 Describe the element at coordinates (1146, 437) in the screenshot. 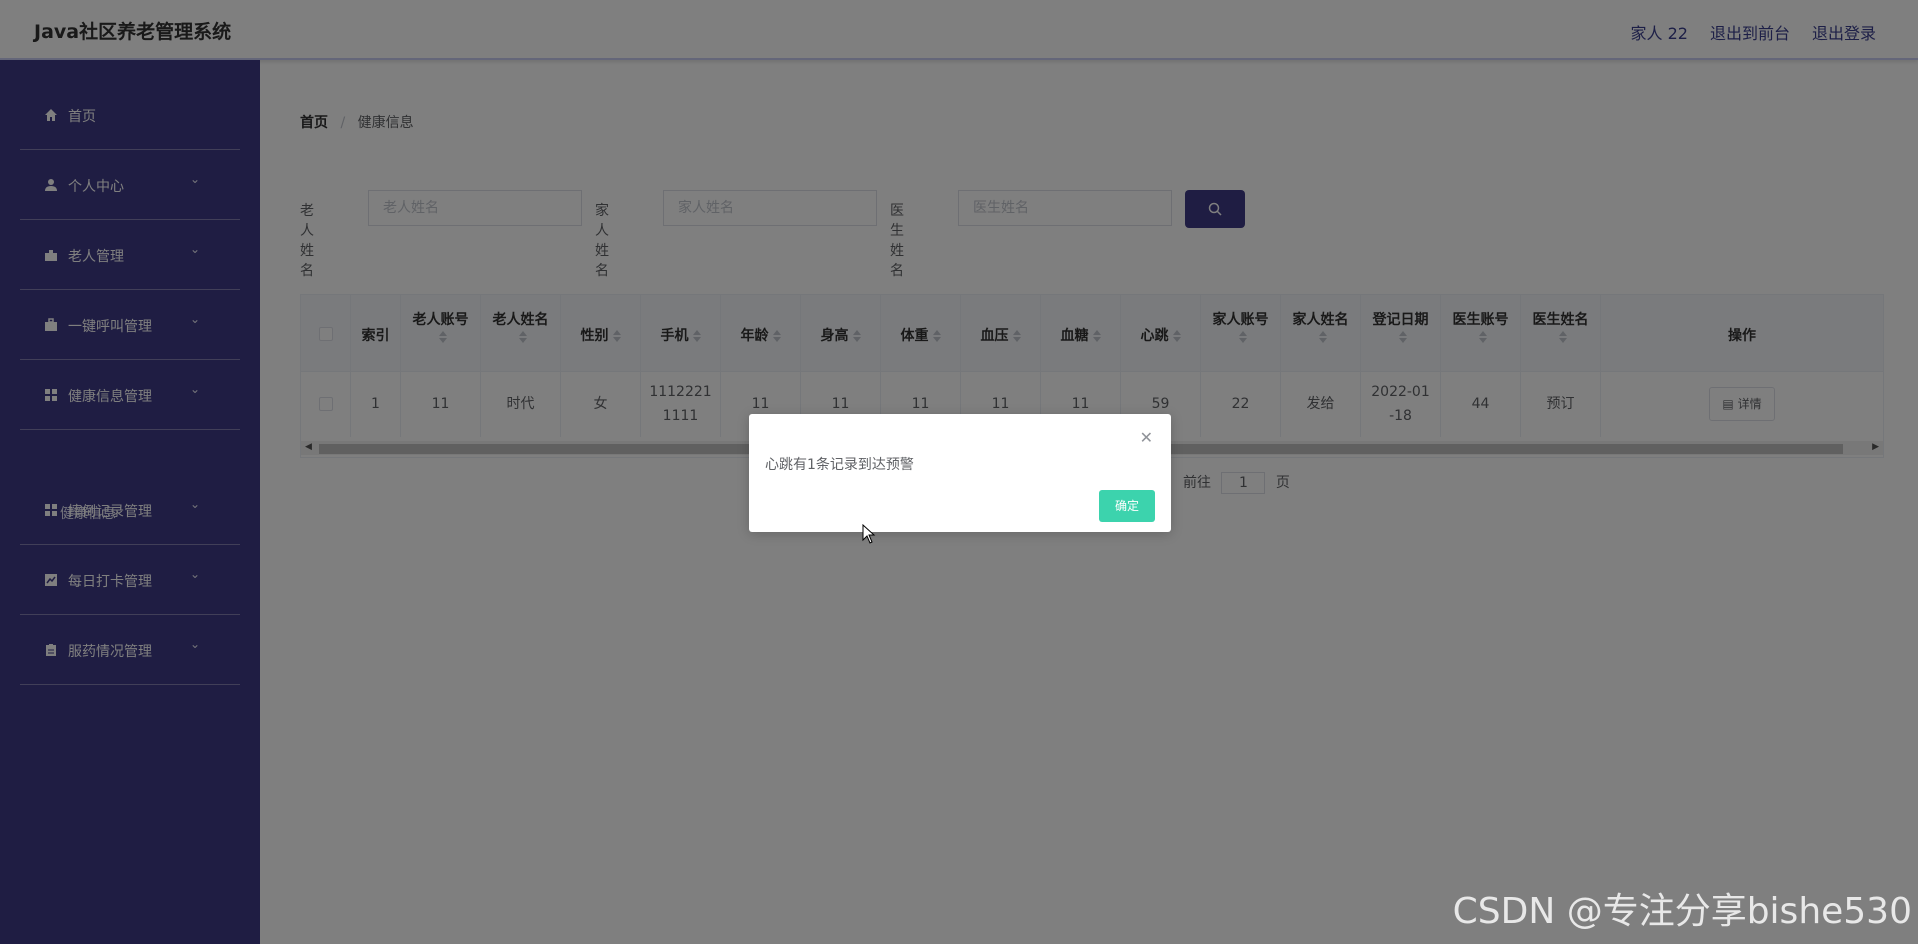

I see `close-icon: ✕` at that location.